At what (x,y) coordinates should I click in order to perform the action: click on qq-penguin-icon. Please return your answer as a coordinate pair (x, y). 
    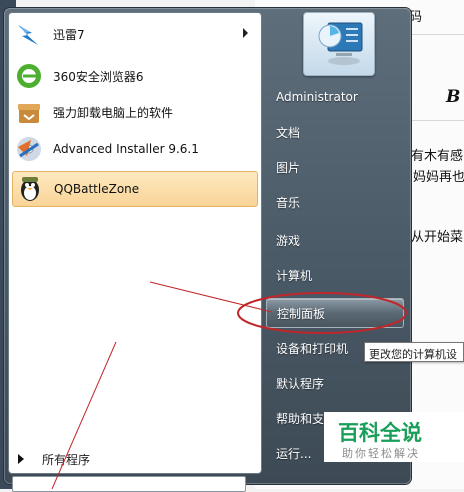
    Looking at the image, I should click on (30, 189).